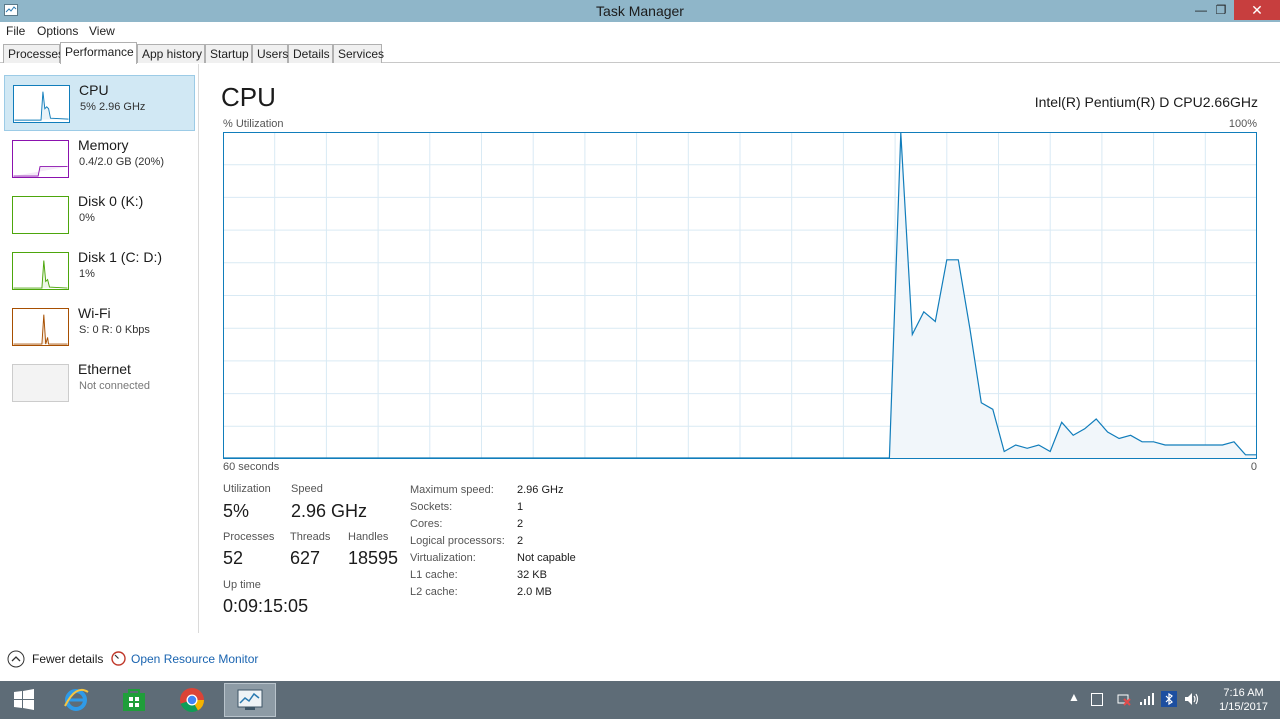  What do you see at coordinates (114, 330) in the screenshot?
I see `sidebar-item-value: S: 0 R: 0 Kbps` at bounding box center [114, 330].